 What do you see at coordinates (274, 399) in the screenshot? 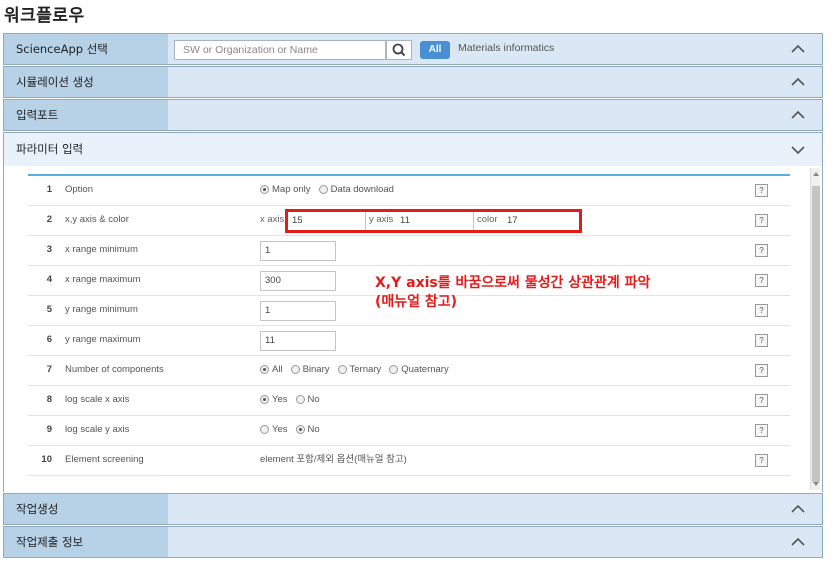
I see `radio-logx-yes: Yes` at bounding box center [274, 399].